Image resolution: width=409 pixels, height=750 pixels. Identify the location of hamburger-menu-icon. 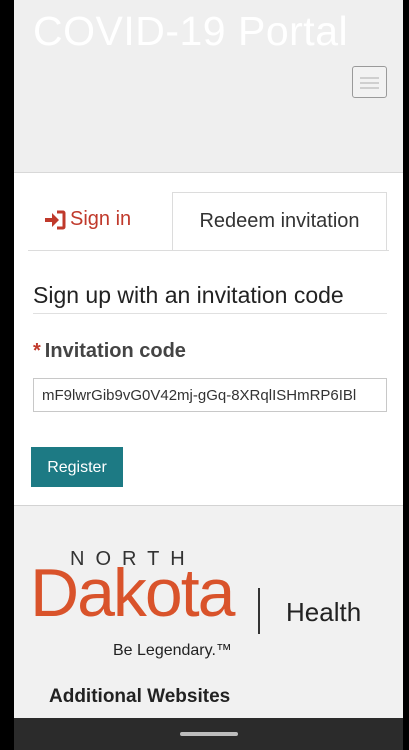
(369, 82).